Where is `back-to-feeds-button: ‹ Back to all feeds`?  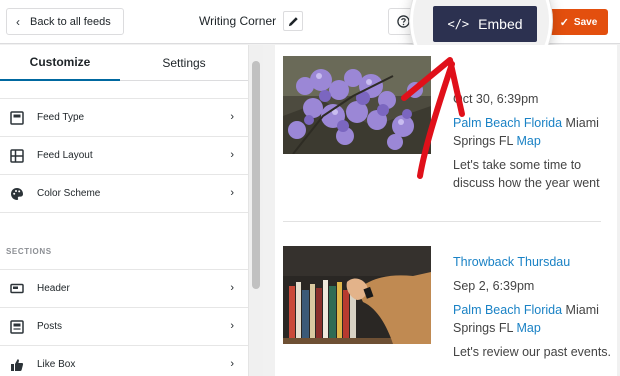 back-to-feeds-button: ‹ Back to all feeds is located at coordinates (65, 21).